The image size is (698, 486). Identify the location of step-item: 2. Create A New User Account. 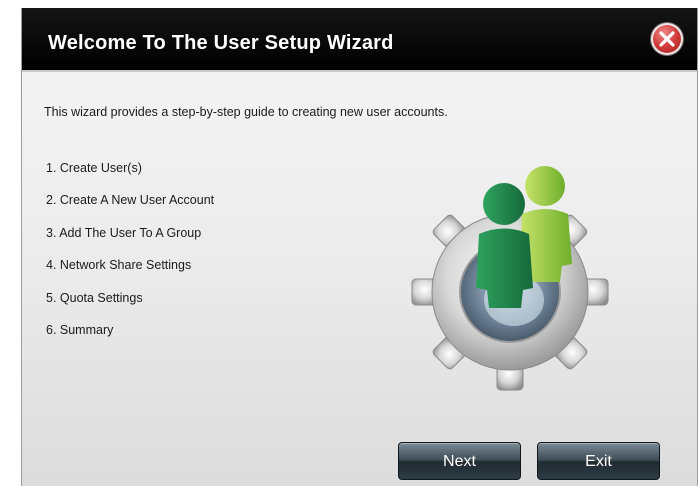
(130, 200).